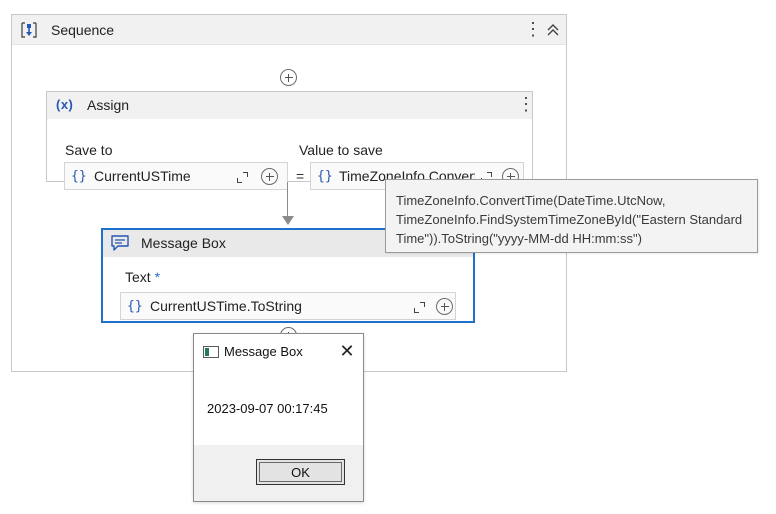  What do you see at coordinates (157, 277) in the screenshot?
I see `required-mark: *` at bounding box center [157, 277].